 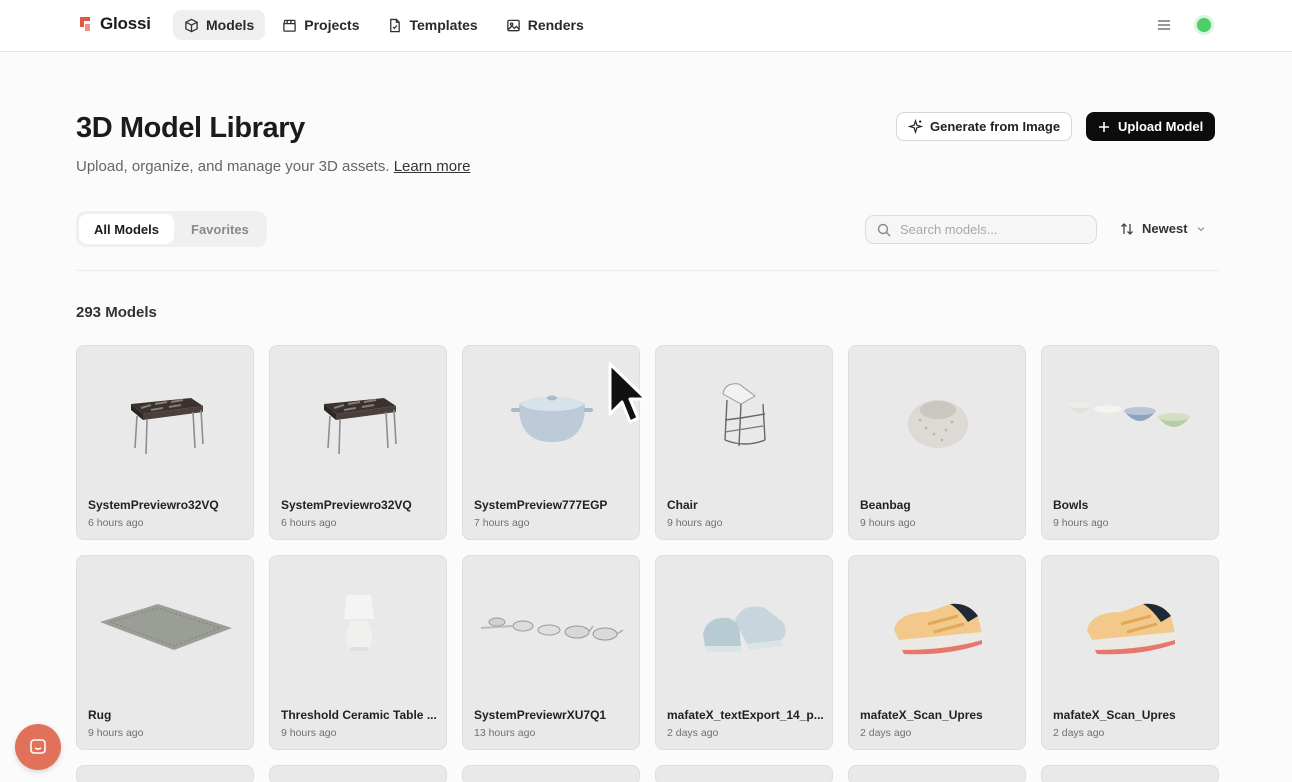 I want to click on chevron-down-icon, so click(x=1200, y=228).